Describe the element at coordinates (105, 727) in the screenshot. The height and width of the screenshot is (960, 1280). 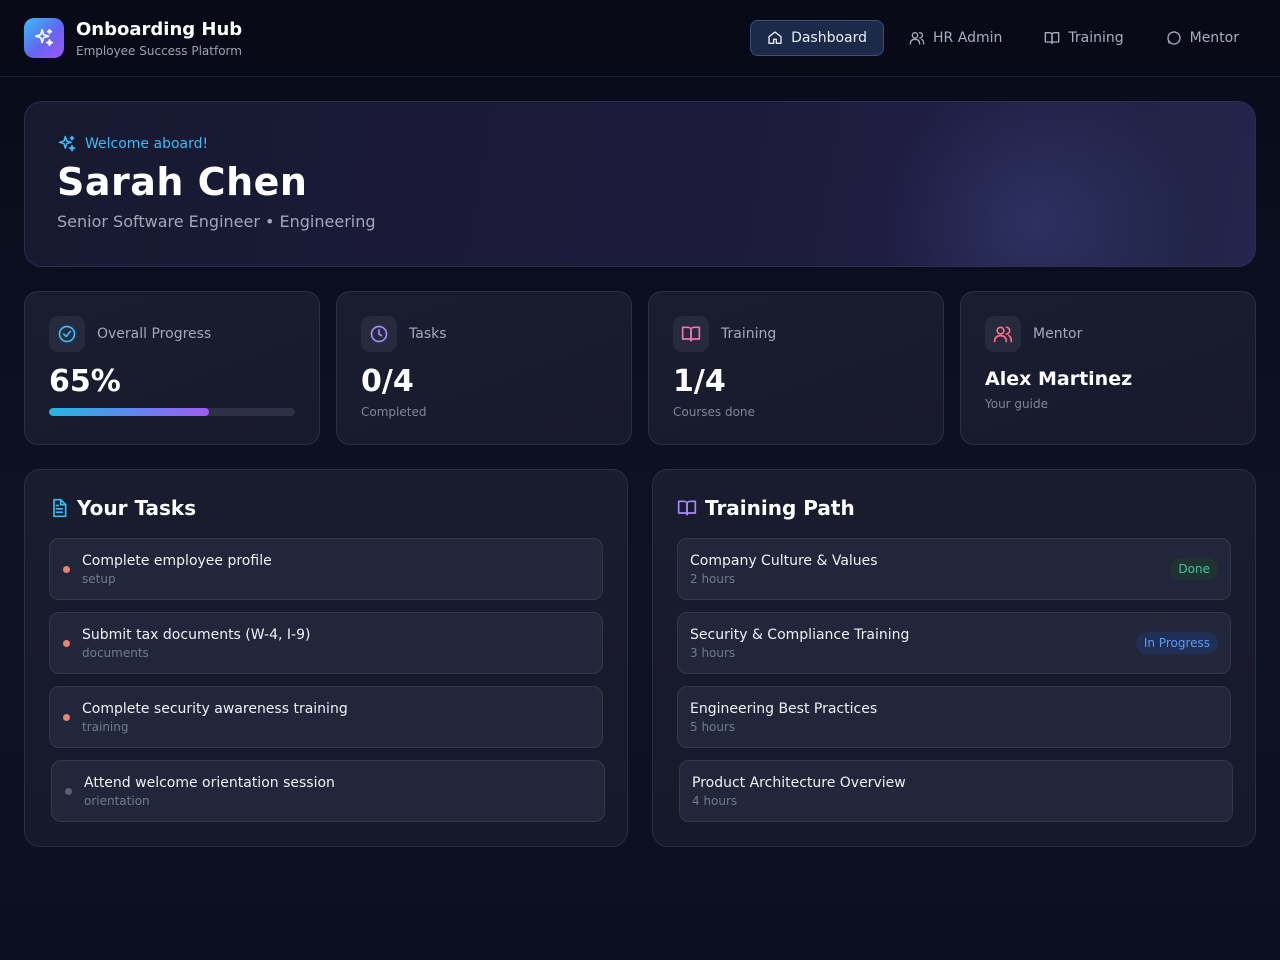
I see `task-category: training` at that location.